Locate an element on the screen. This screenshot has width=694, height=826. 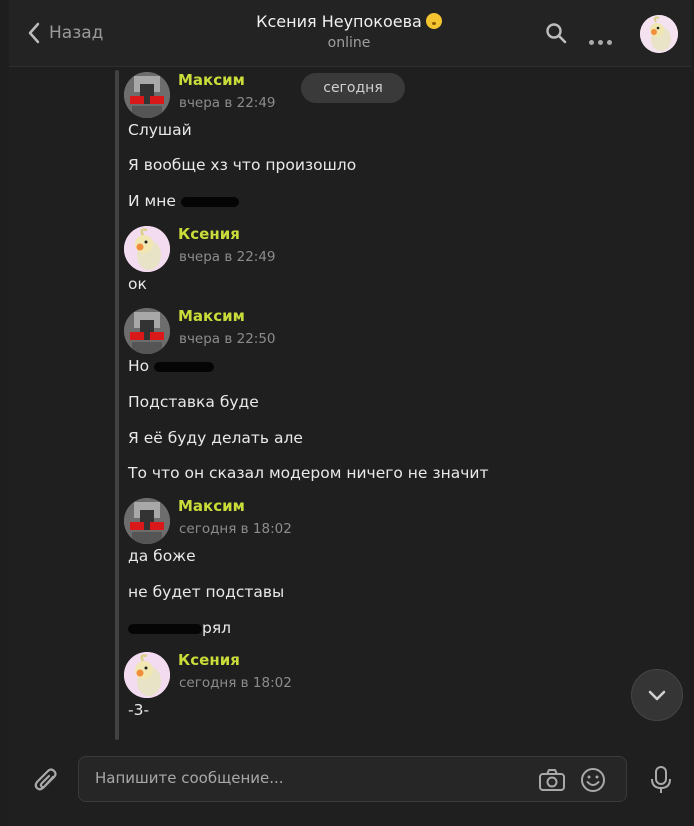
message-time: вчера в 22:50 is located at coordinates (227, 339).